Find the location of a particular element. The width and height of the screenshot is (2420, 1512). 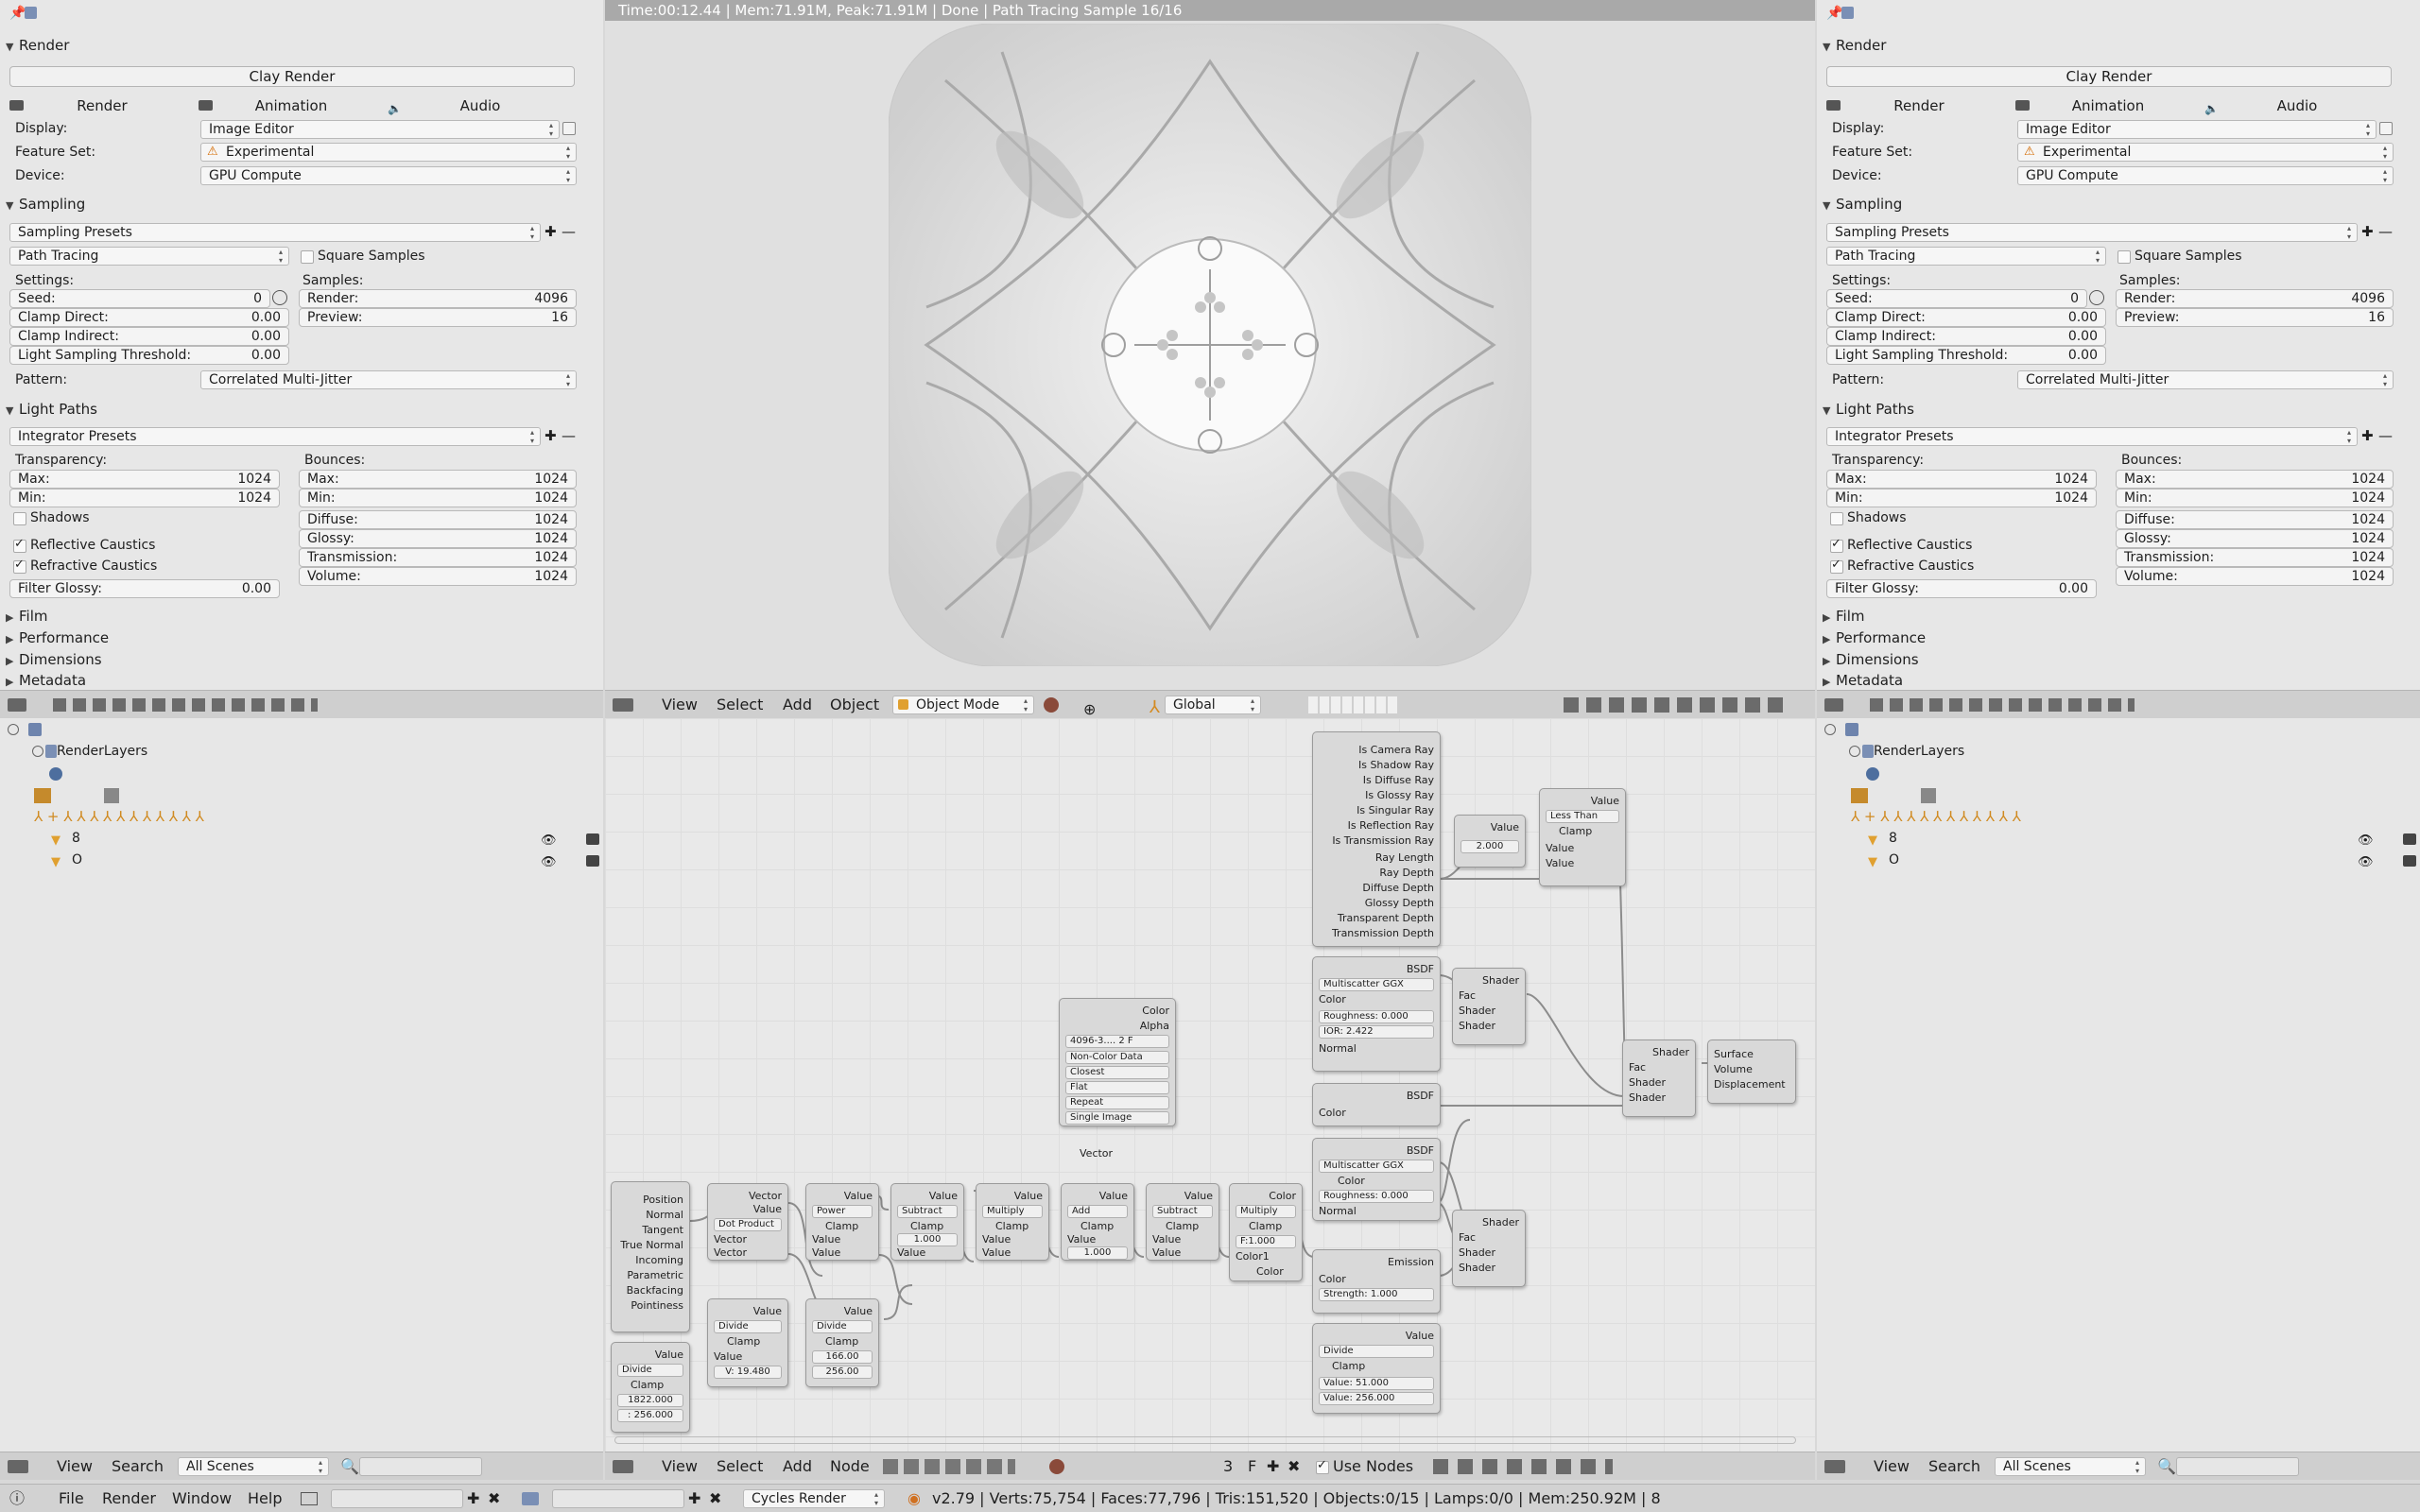

scene-icon is located at coordinates (1847, 13).